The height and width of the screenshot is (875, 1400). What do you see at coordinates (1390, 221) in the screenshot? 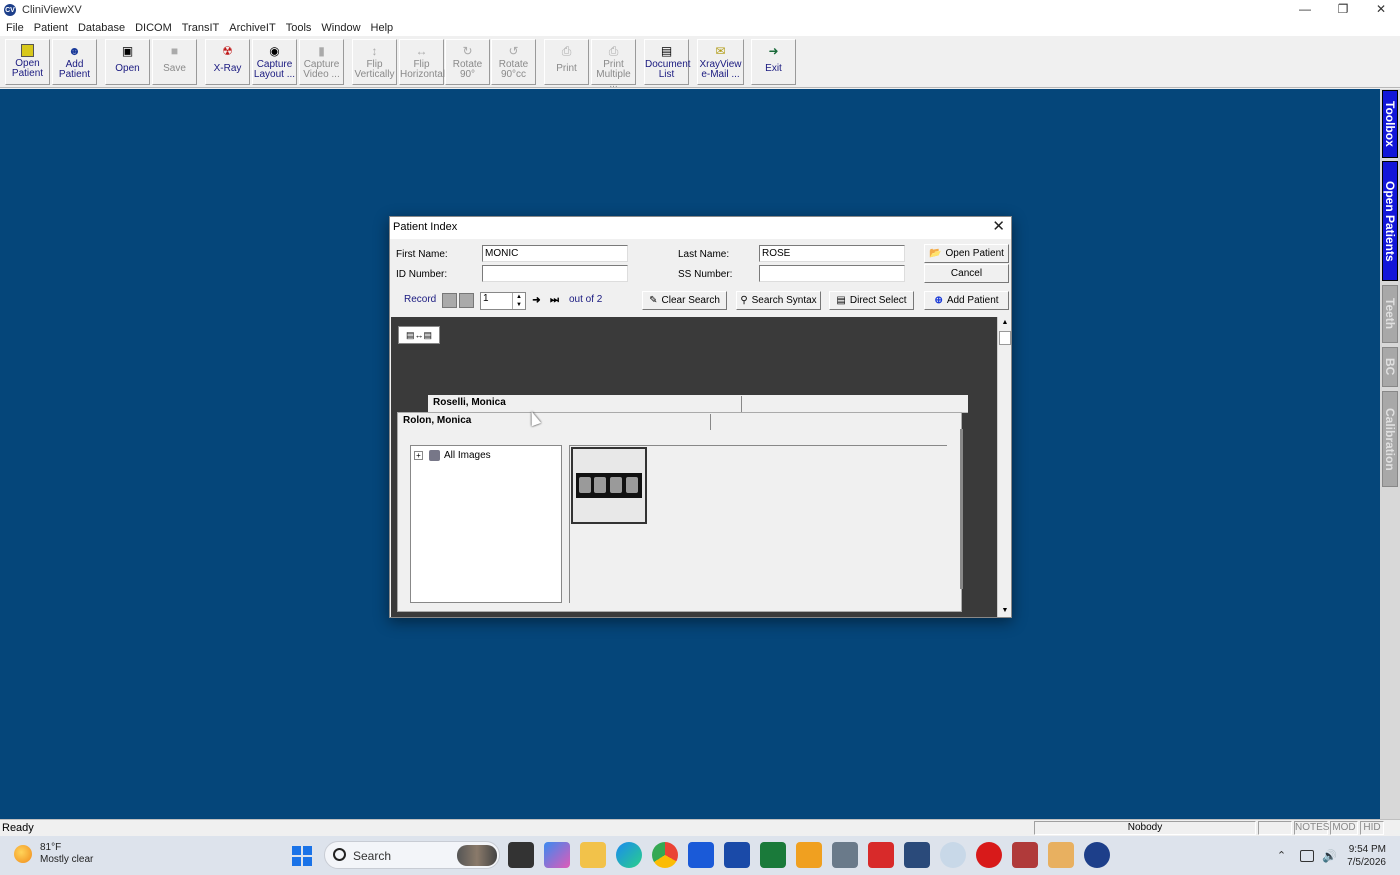
I see `tab-open-patients: Open Patients` at bounding box center [1390, 221].